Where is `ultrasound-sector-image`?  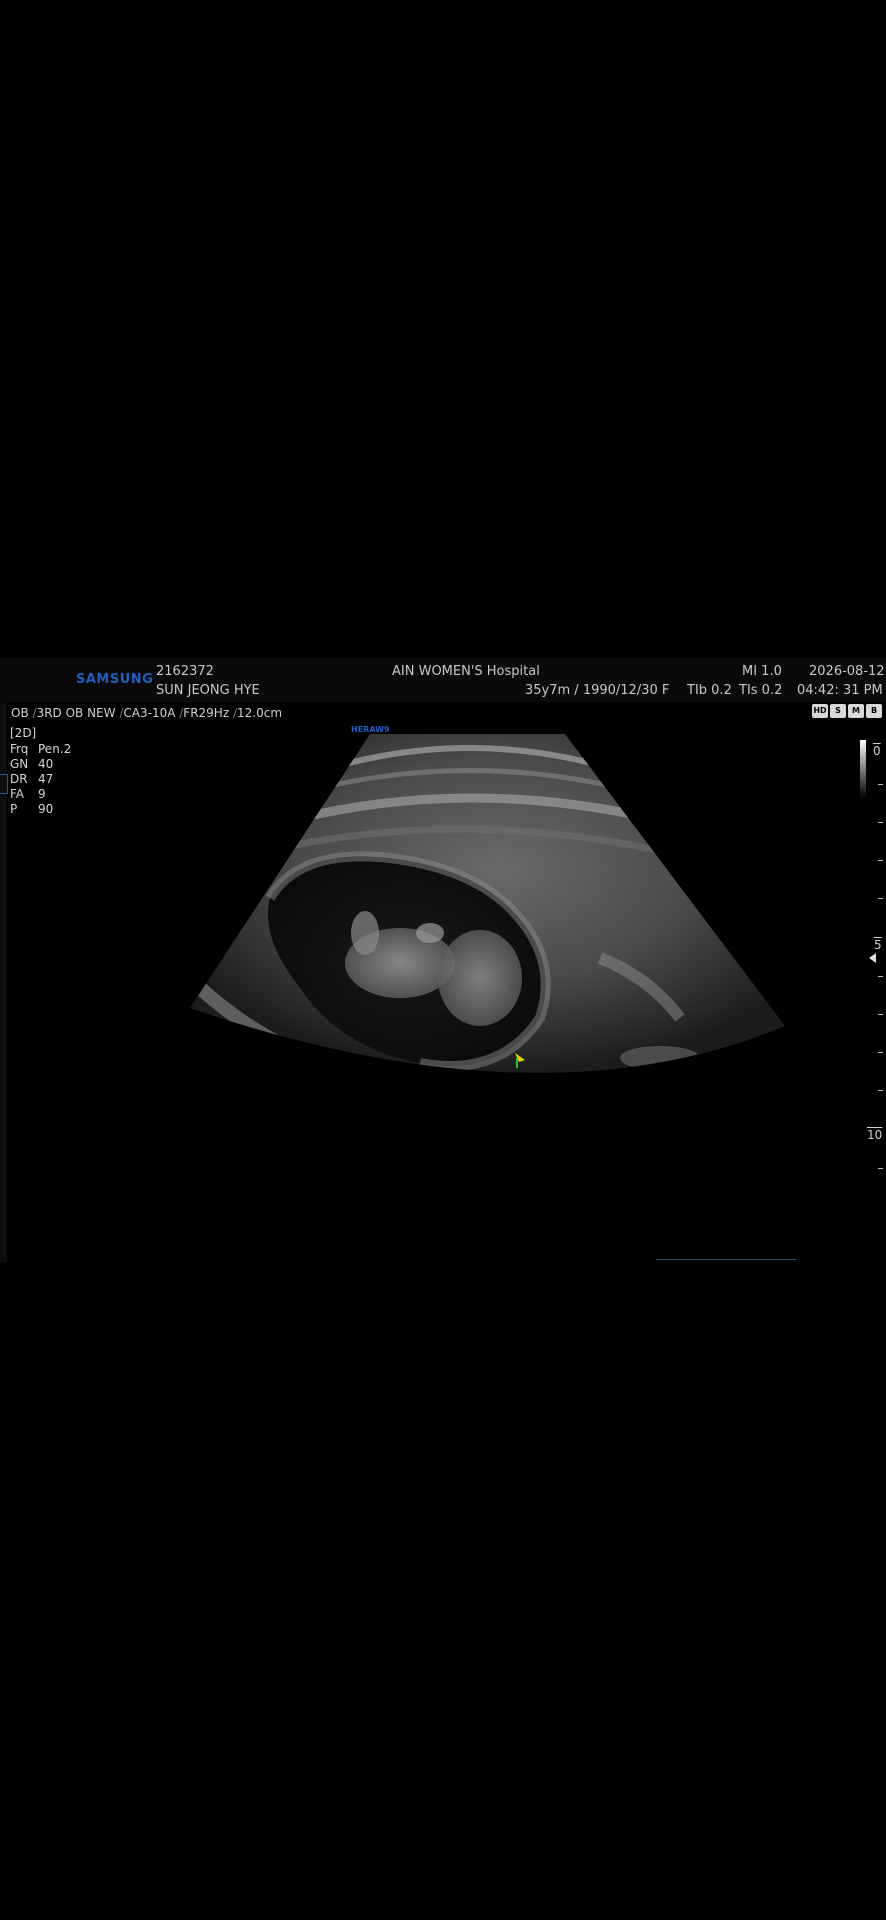 ultrasound-sector-image is located at coordinates (487, 903).